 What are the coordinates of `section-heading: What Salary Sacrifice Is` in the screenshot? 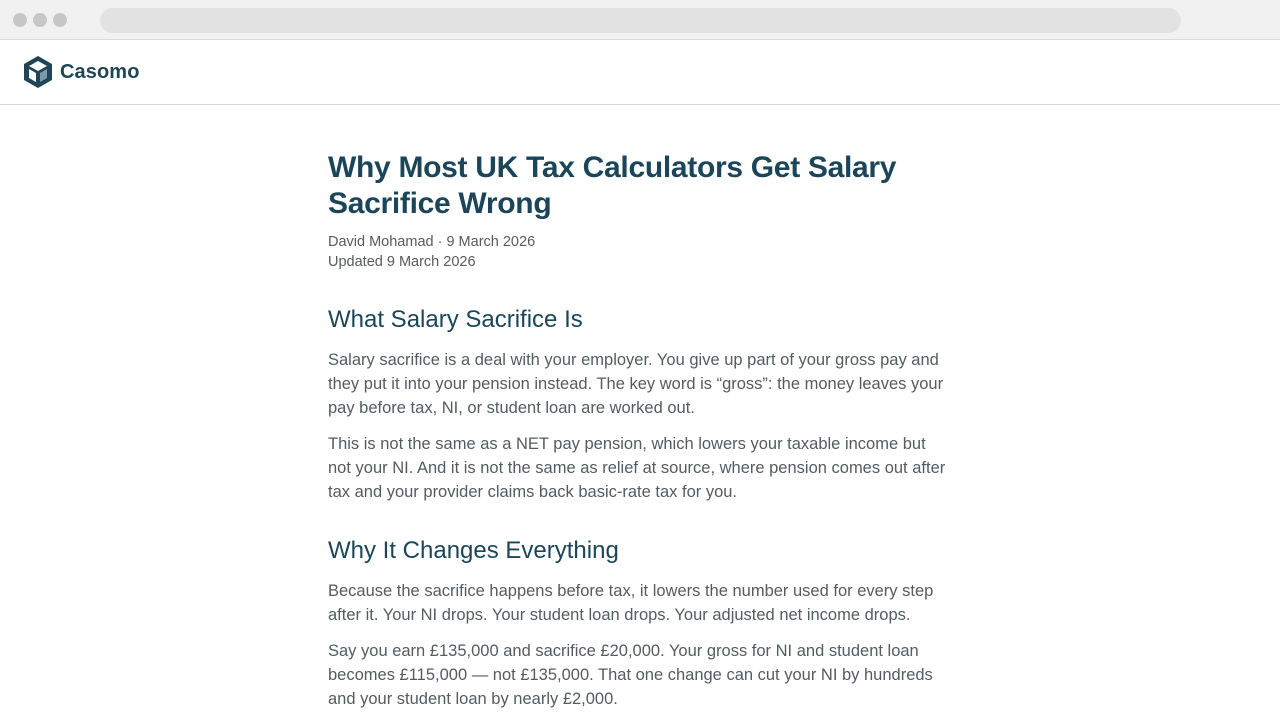 It's located at (455, 319).